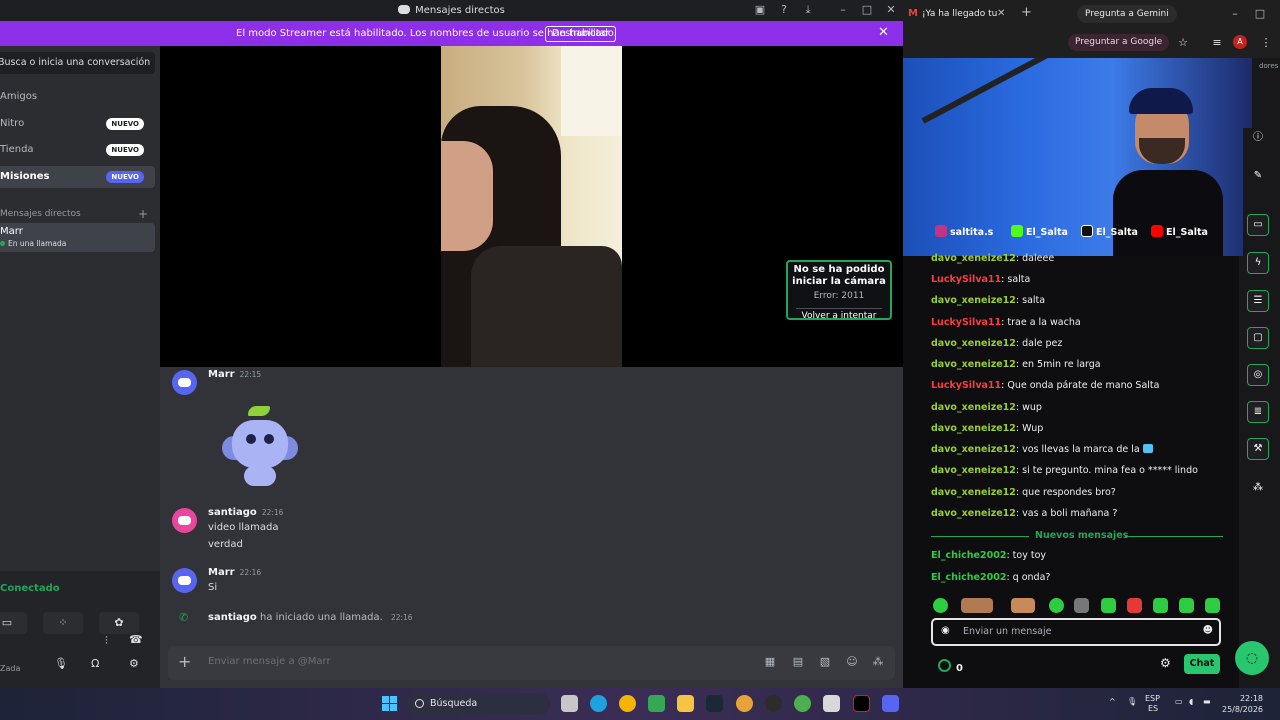 Image resolution: width=1280 pixels, height=720 pixels. I want to click on steam-icon, so click(714, 703).